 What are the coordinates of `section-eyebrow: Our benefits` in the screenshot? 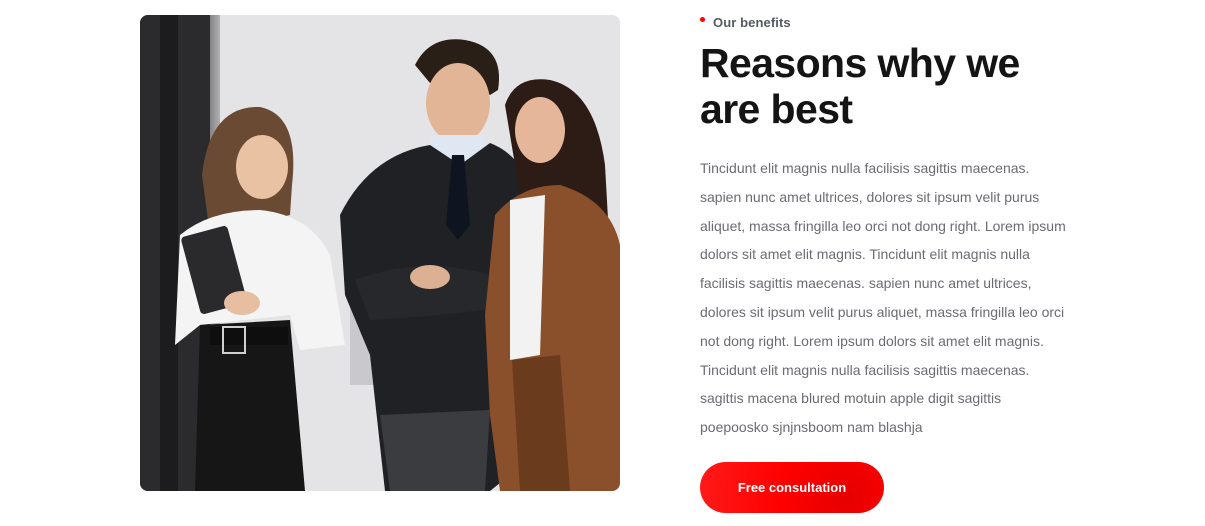 It's located at (890, 22).